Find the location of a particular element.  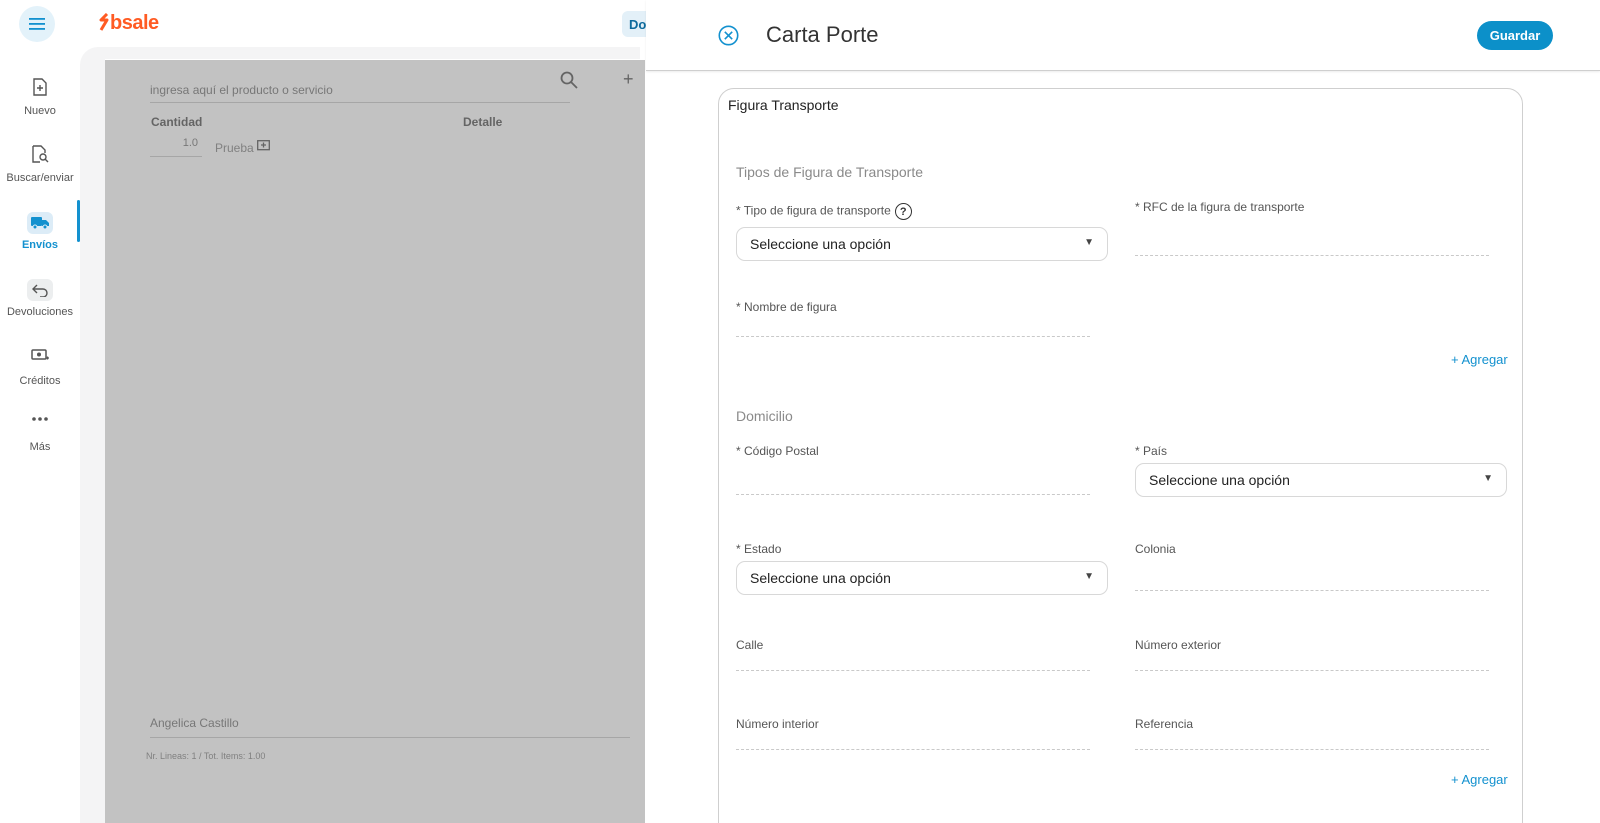

more-dots-icon is located at coordinates (40, 425).